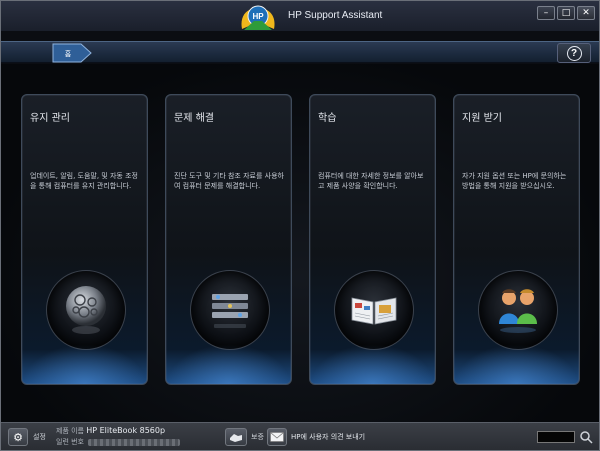 The image size is (600, 451). I want to click on window-controls: – □ ✕, so click(566, 13).